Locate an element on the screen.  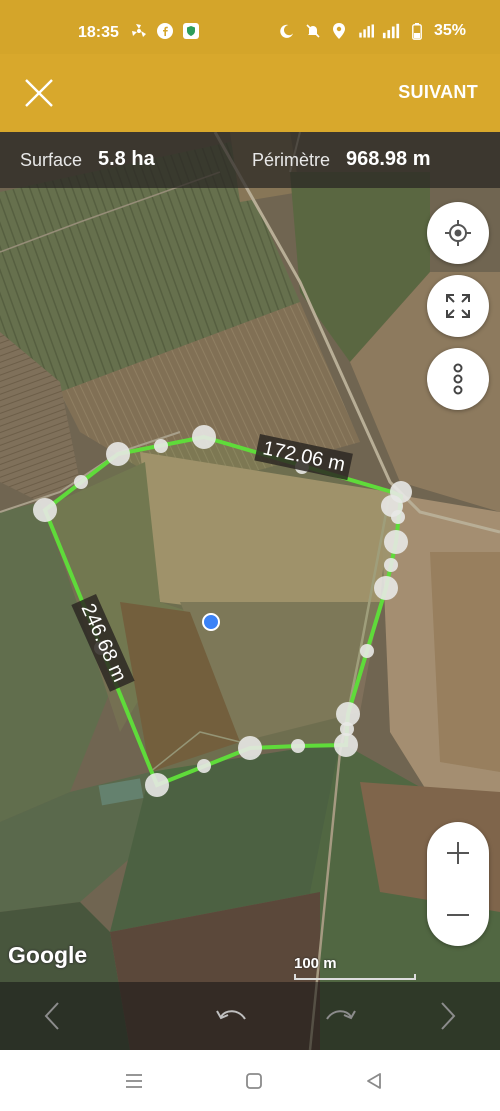
undo-button is located at coordinates (232, 1016).